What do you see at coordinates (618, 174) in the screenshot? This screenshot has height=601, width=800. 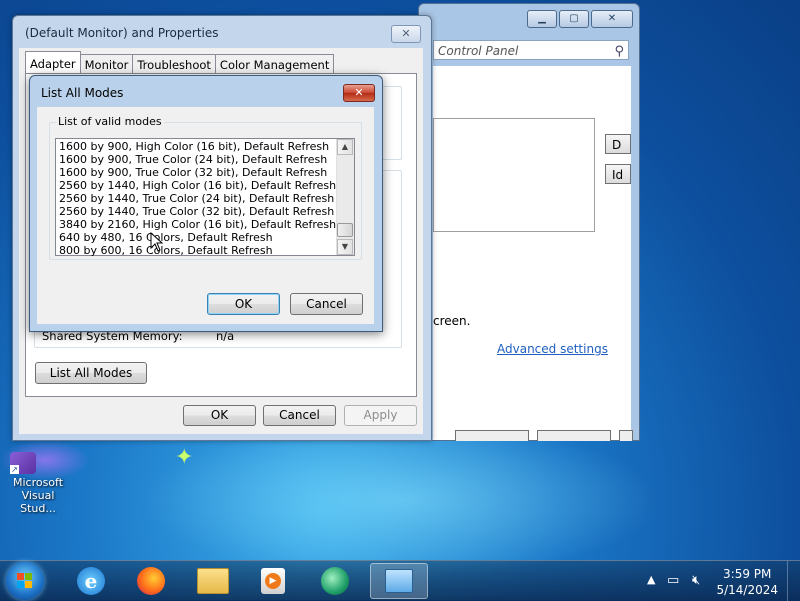 I see `identify-button: Id` at bounding box center [618, 174].